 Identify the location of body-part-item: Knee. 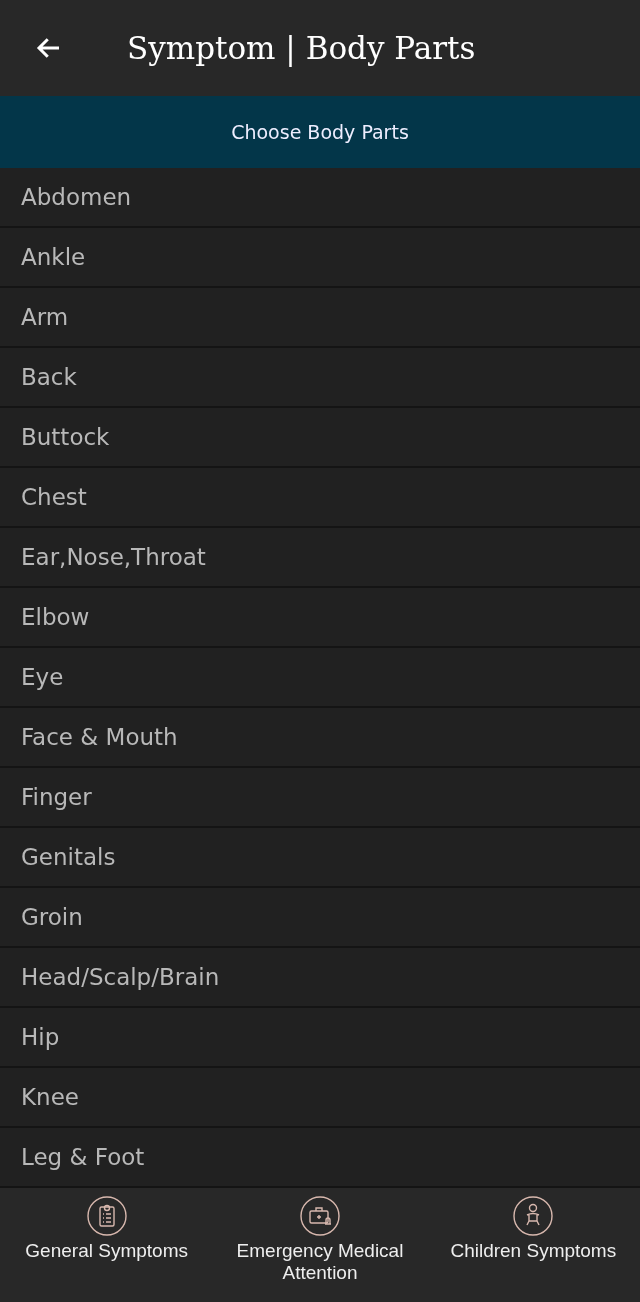
(320, 1098).